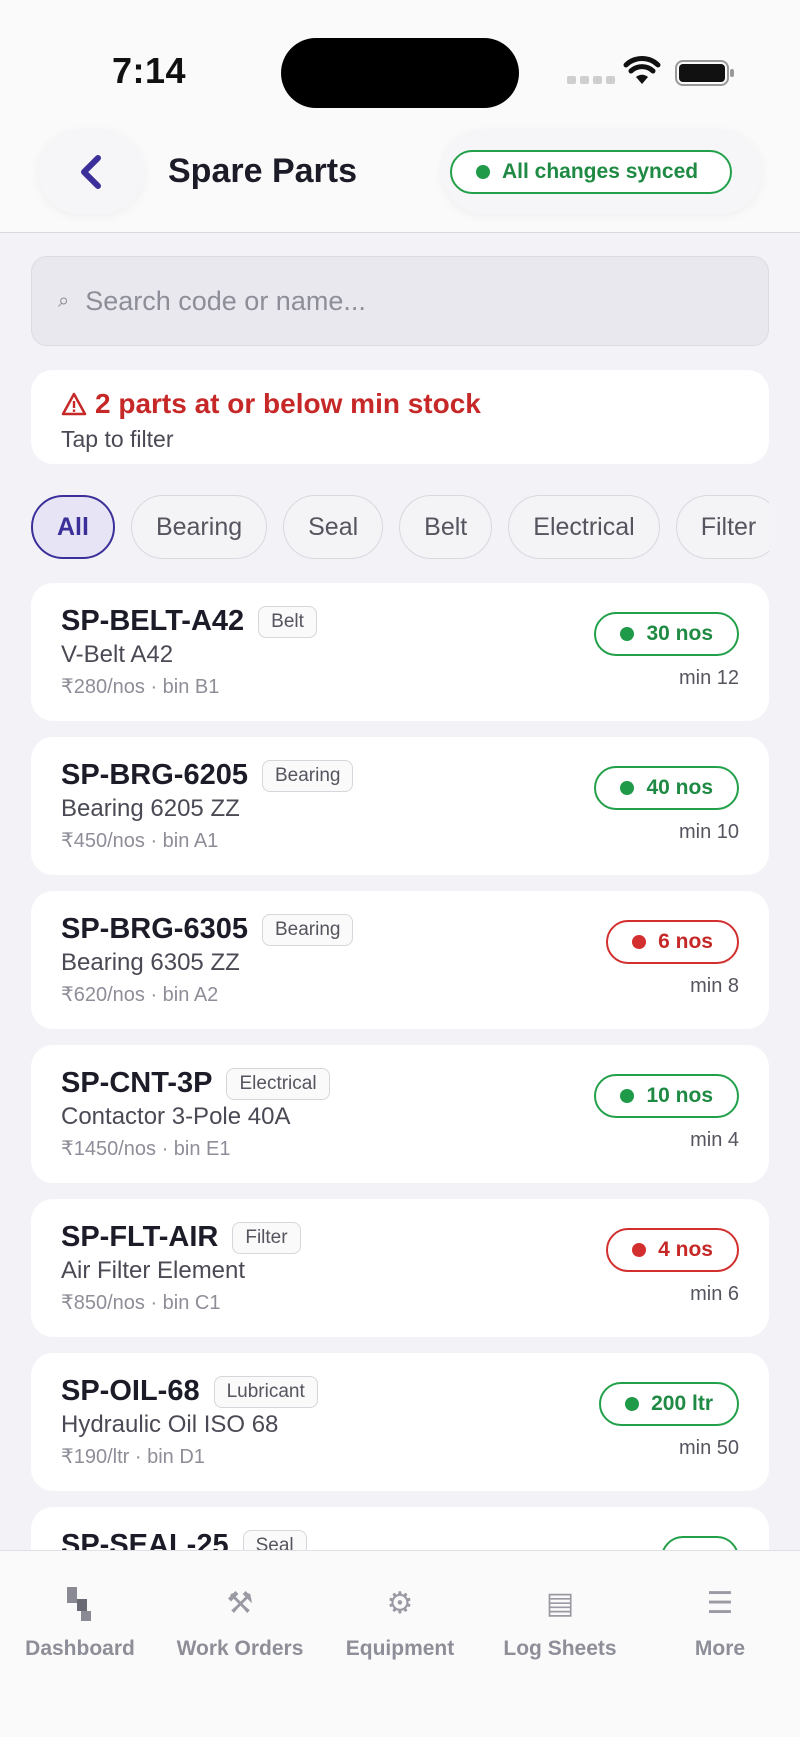 The image size is (800, 1737). What do you see at coordinates (720, 1603) in the screenshot?
I see `menu-icon: ☰` at bounding box center [720, 1603].